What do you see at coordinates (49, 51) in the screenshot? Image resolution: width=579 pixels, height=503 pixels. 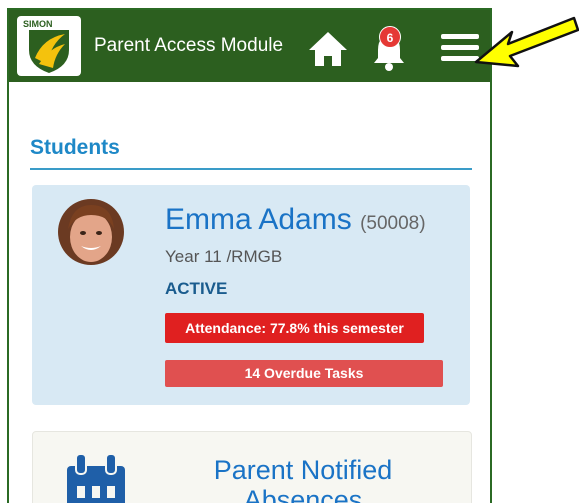 I see `shield-logo-icon` at bounding box center [49, 51].